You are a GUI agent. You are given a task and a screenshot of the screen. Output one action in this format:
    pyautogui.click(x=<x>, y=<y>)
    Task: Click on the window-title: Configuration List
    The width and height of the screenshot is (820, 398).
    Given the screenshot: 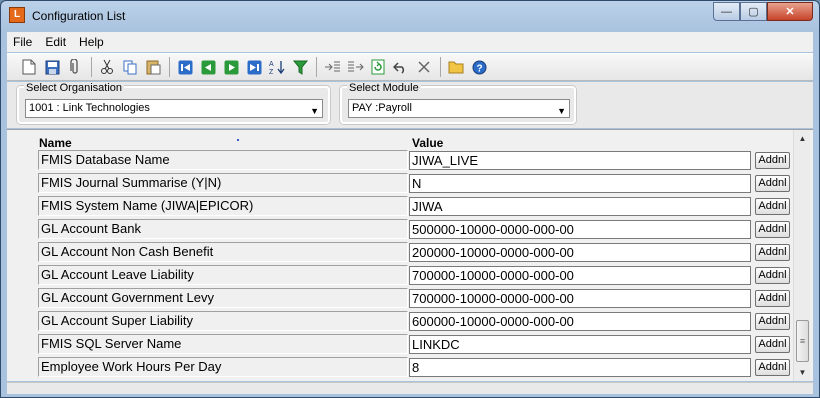 What is the action you would take?
    pyautogui.click(x=79, y=16)
    